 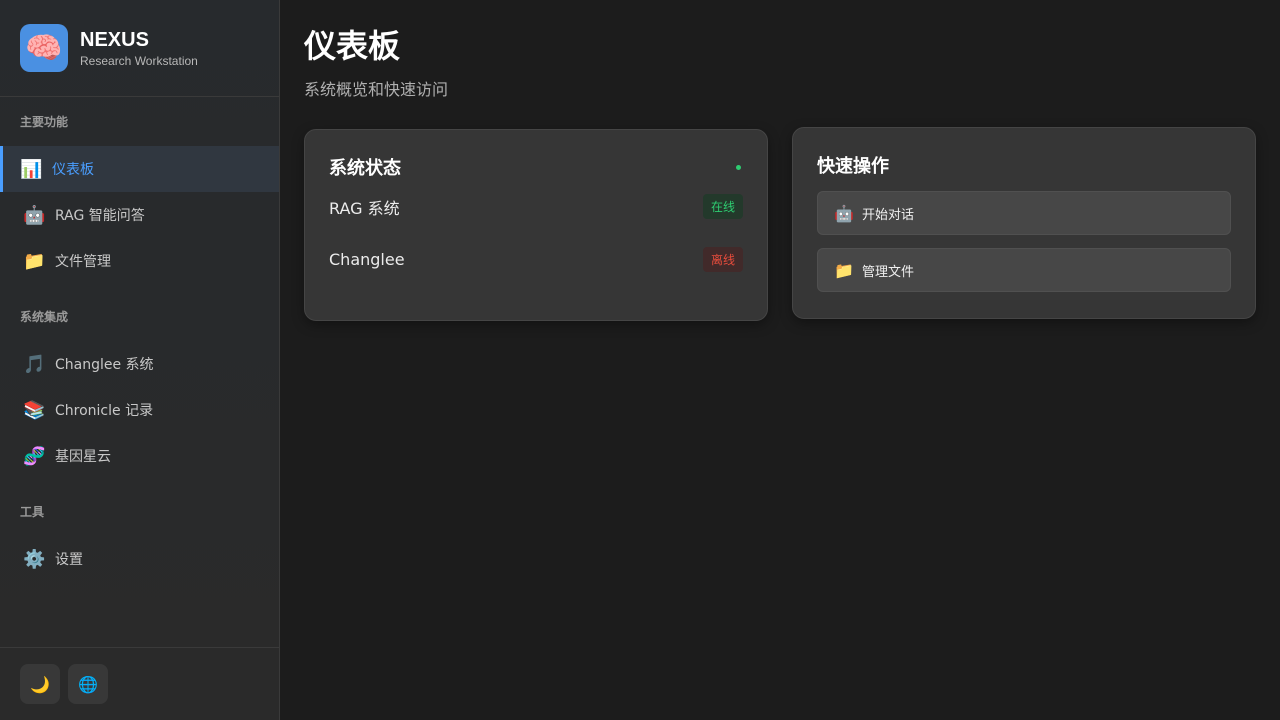 What do you see at coordinates (139, 683) in the screenshot?
I see `sidebar-footer: 🌙 🌐` at bounding box center [139, 683].